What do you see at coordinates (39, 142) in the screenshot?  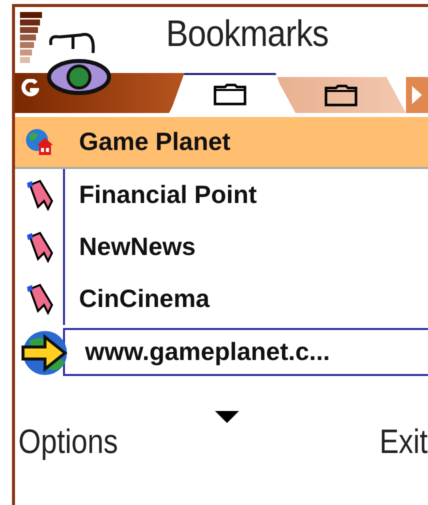 I see `globe-house-icon` at bounding box center [39, 142].